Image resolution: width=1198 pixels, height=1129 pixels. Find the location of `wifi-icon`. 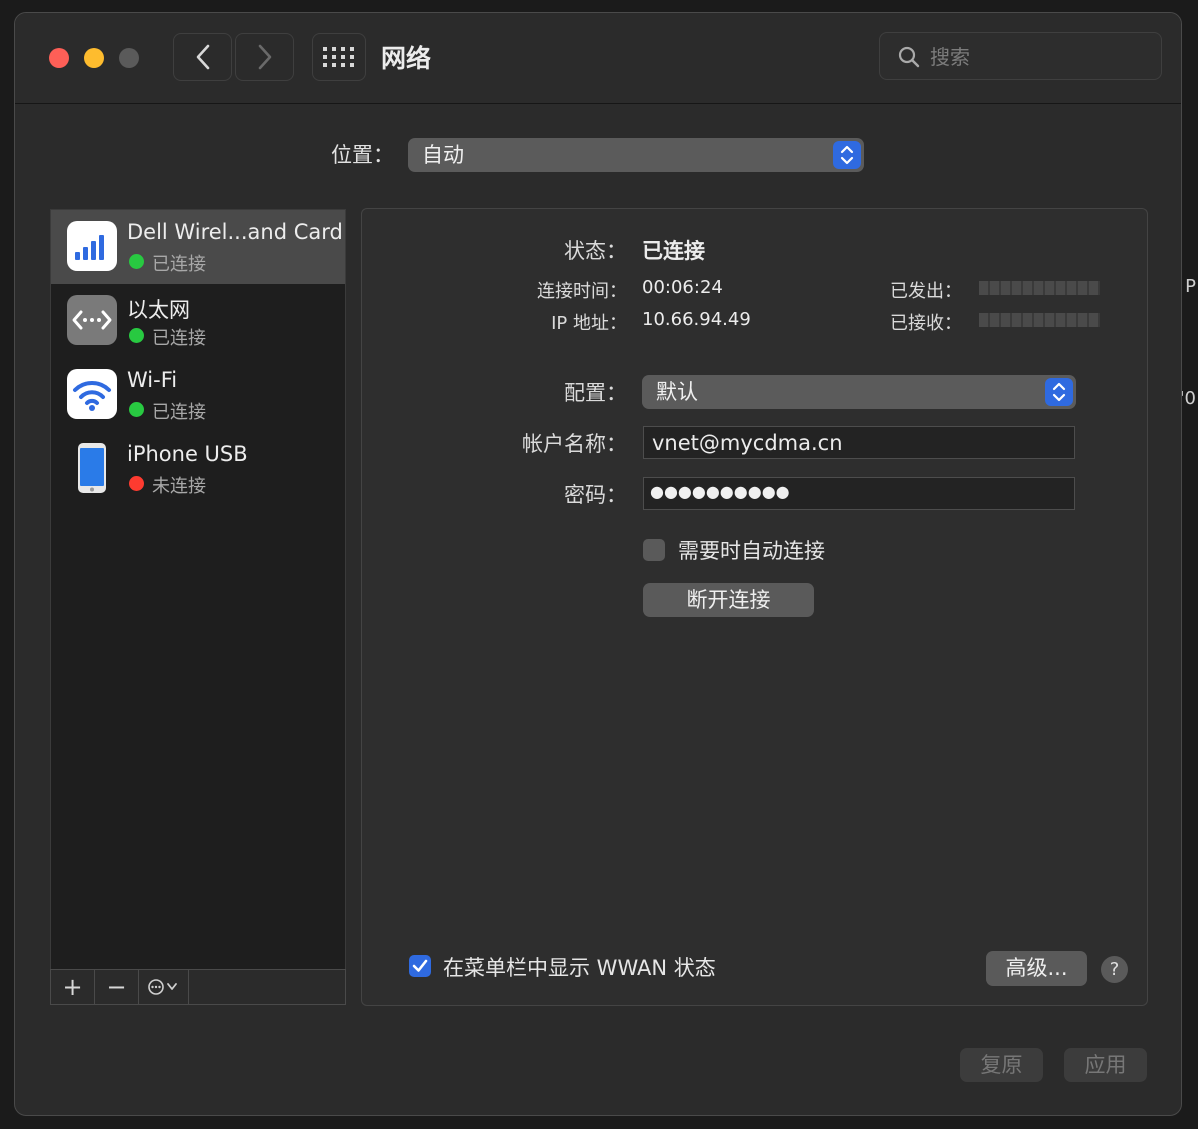

wifi-icon is located at coordinates (92, 394).